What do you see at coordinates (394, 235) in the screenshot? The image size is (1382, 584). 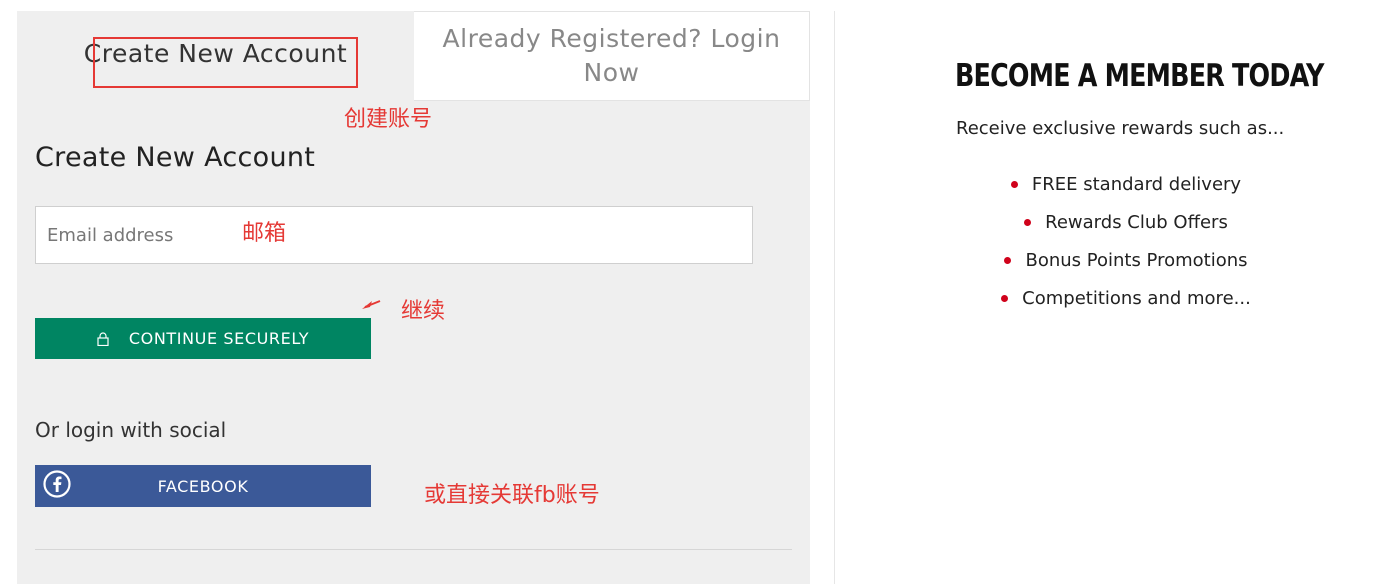 I see `email-field` at bounding box center [394, 235].